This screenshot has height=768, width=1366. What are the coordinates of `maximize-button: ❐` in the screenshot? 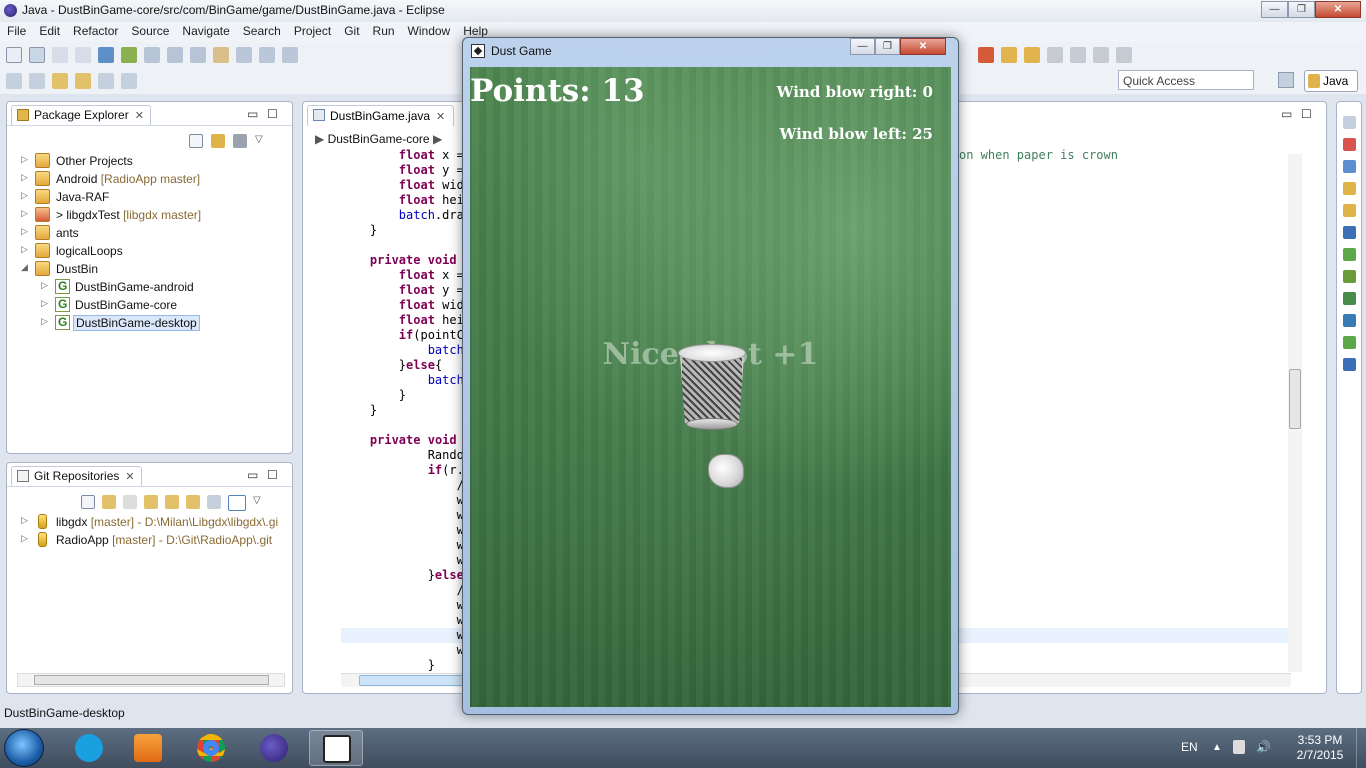 It's located at (1301, 9).